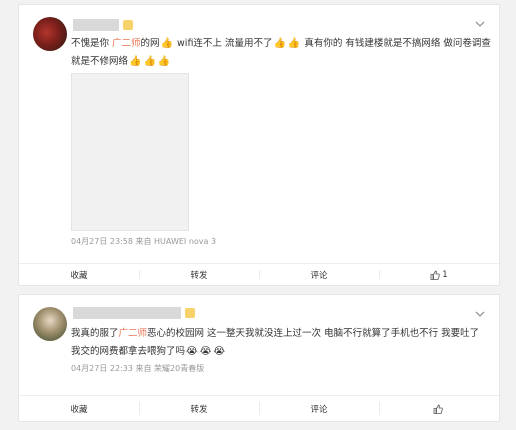 The height and width of the screenshot is (430, 516). I want to click on like-button: 1, so click(439, 274).